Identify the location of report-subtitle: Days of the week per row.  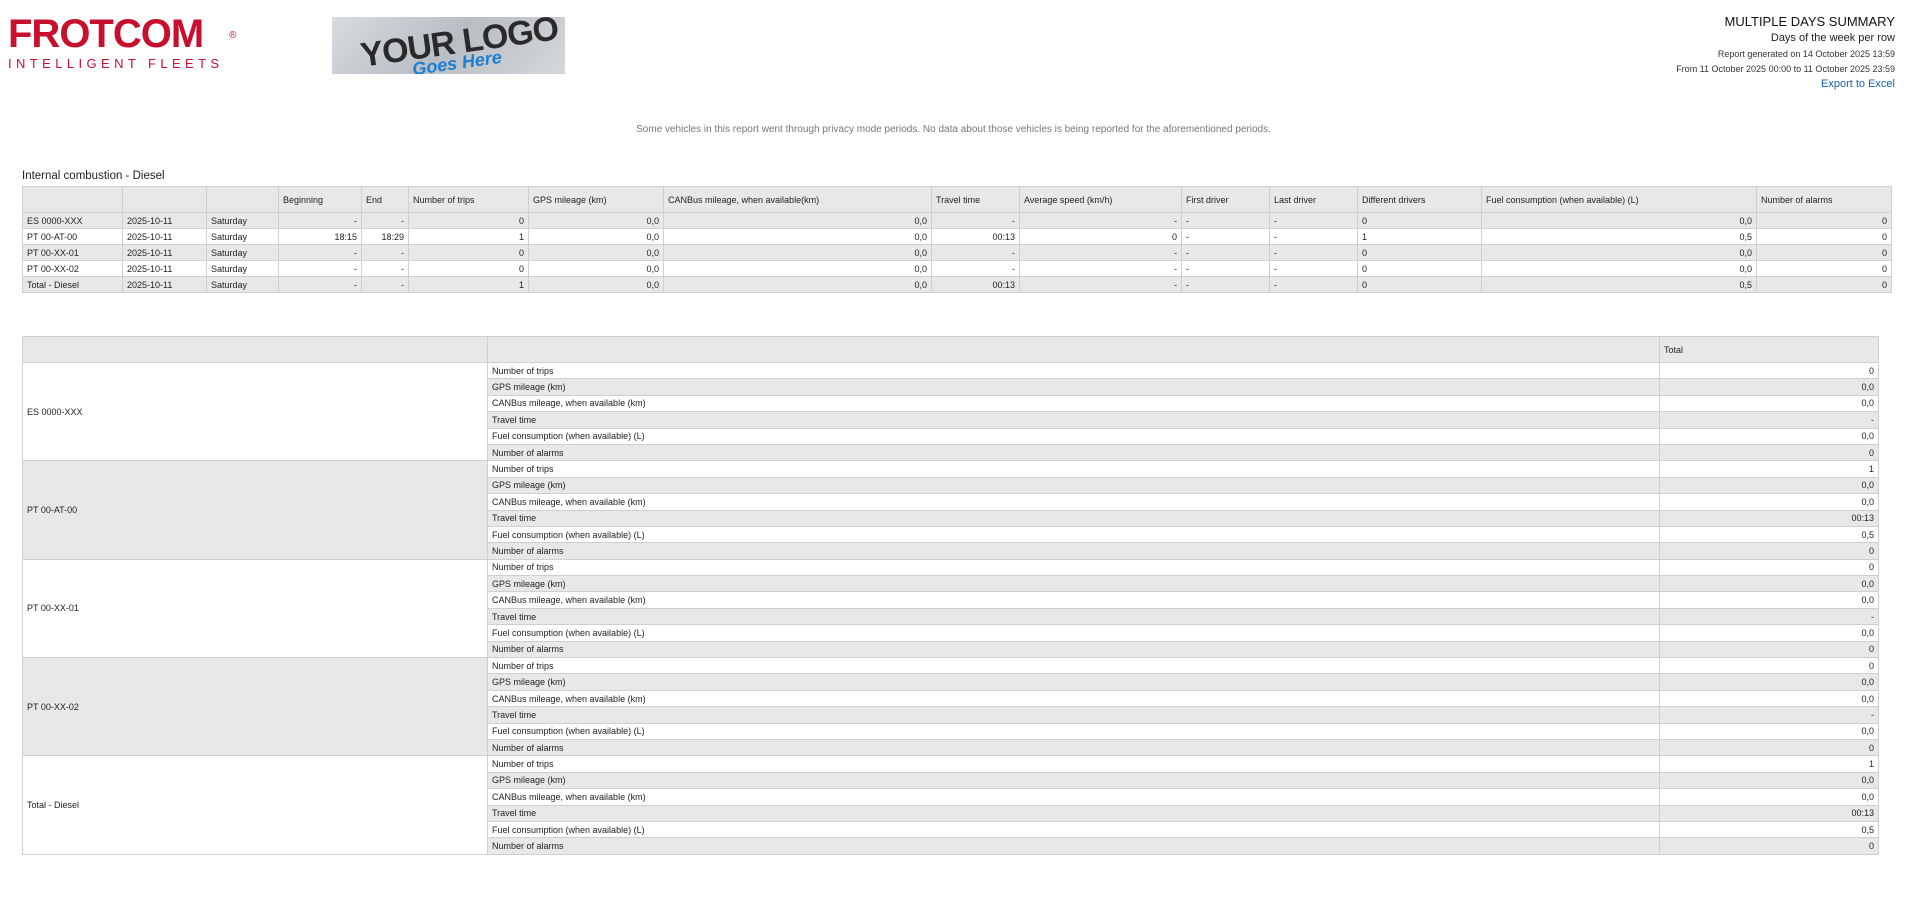
(1832, 38).